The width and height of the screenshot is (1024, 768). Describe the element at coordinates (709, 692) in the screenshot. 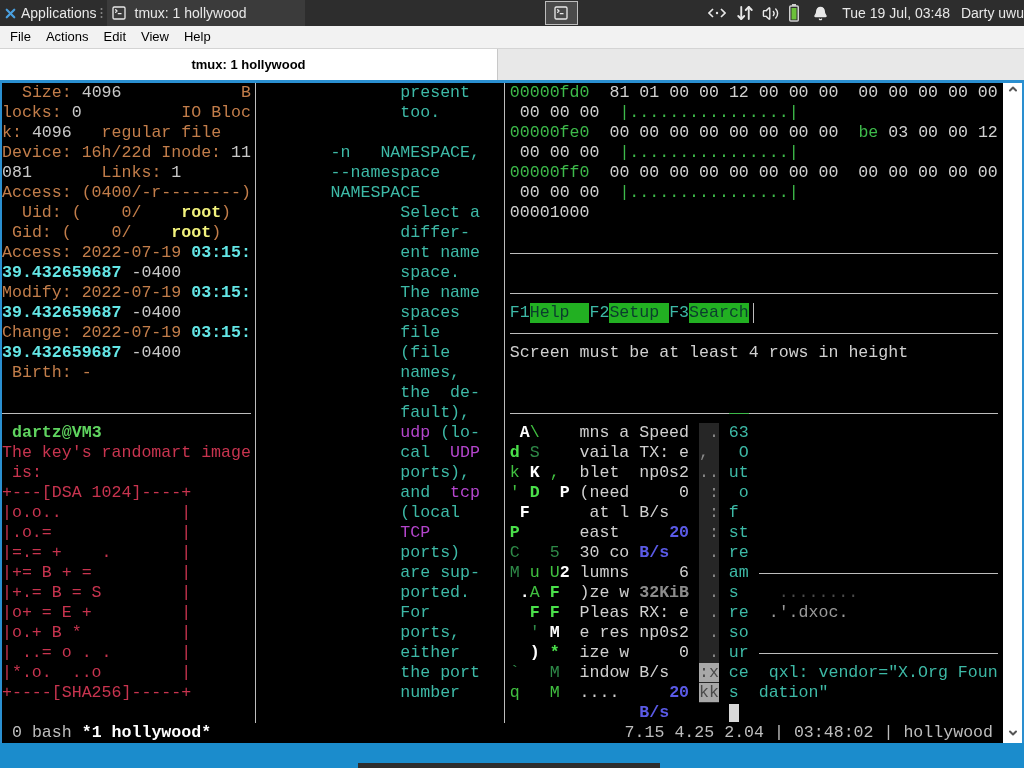

I see `terminal-text: kk` at that location.